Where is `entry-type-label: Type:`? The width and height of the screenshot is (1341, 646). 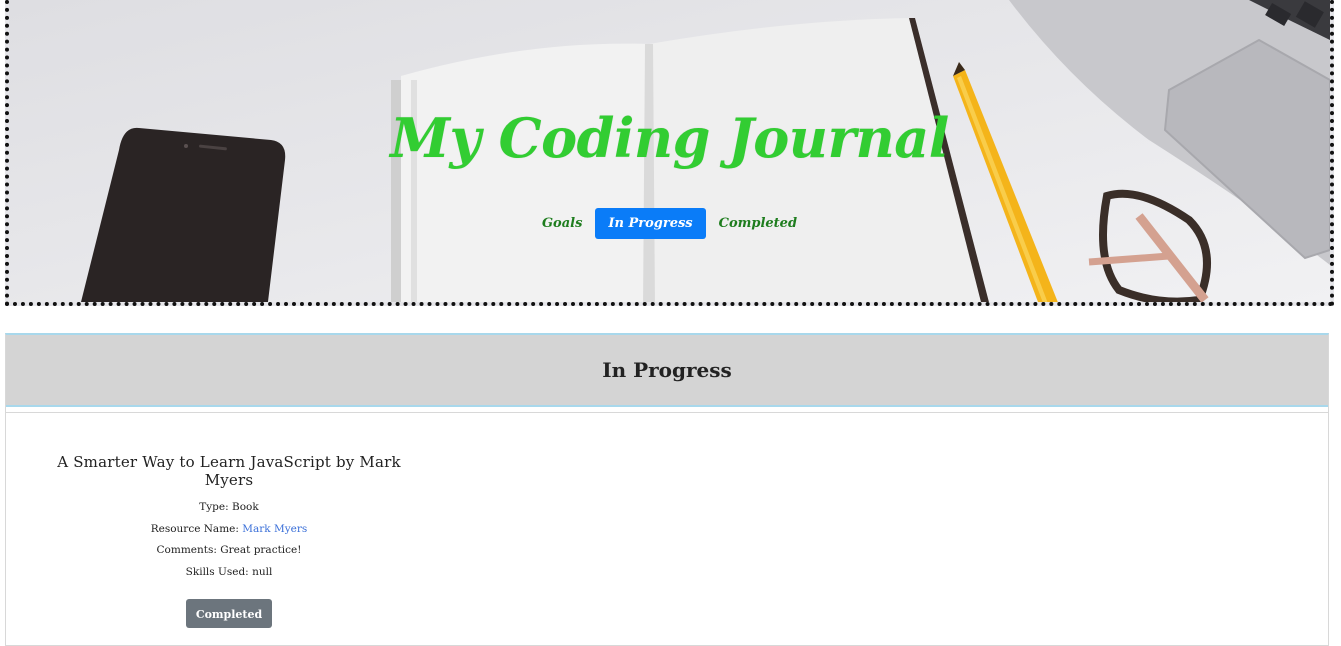
entry-type-label: Type: is located at coordinates (214, 507).